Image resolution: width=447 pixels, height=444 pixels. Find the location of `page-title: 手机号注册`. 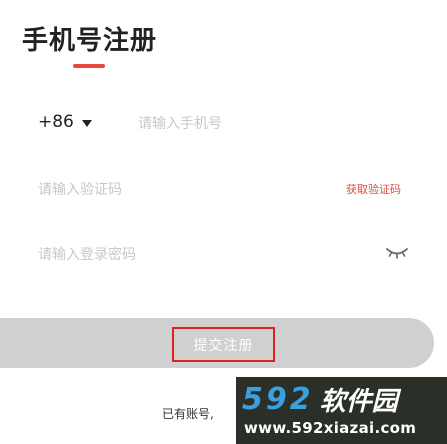

page-title: 手机号注册 is located at coordinates (90, 41).